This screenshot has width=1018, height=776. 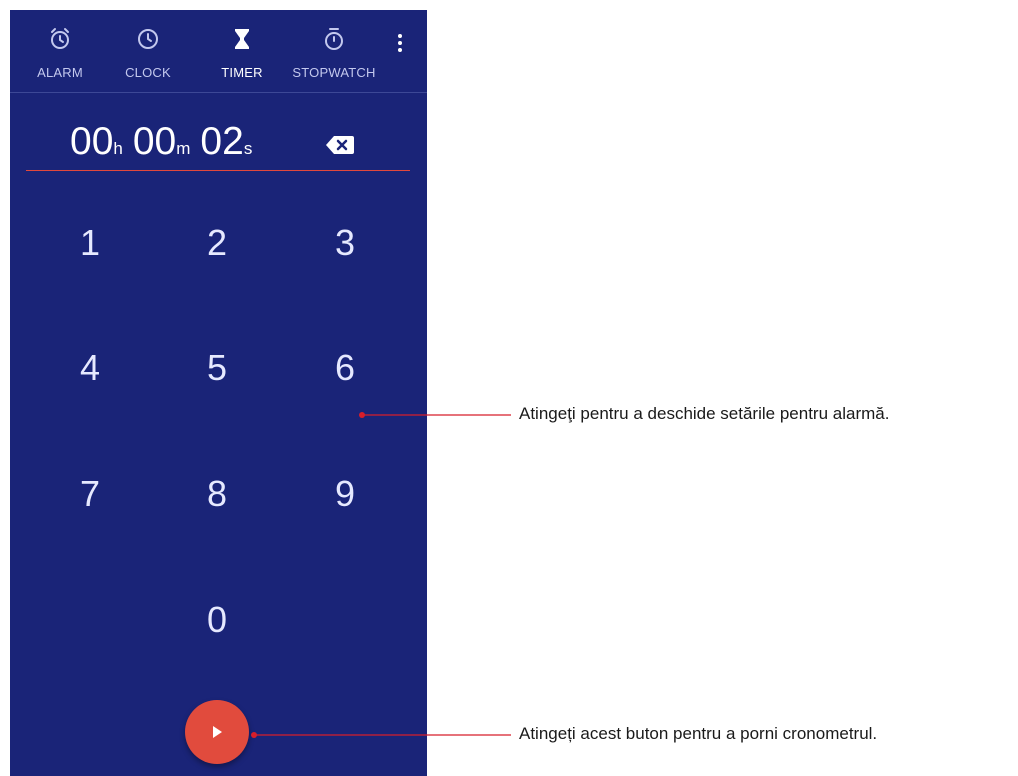 I want to click on tab-stopwatch: STOPWATCH, so click(x=334, y=51).